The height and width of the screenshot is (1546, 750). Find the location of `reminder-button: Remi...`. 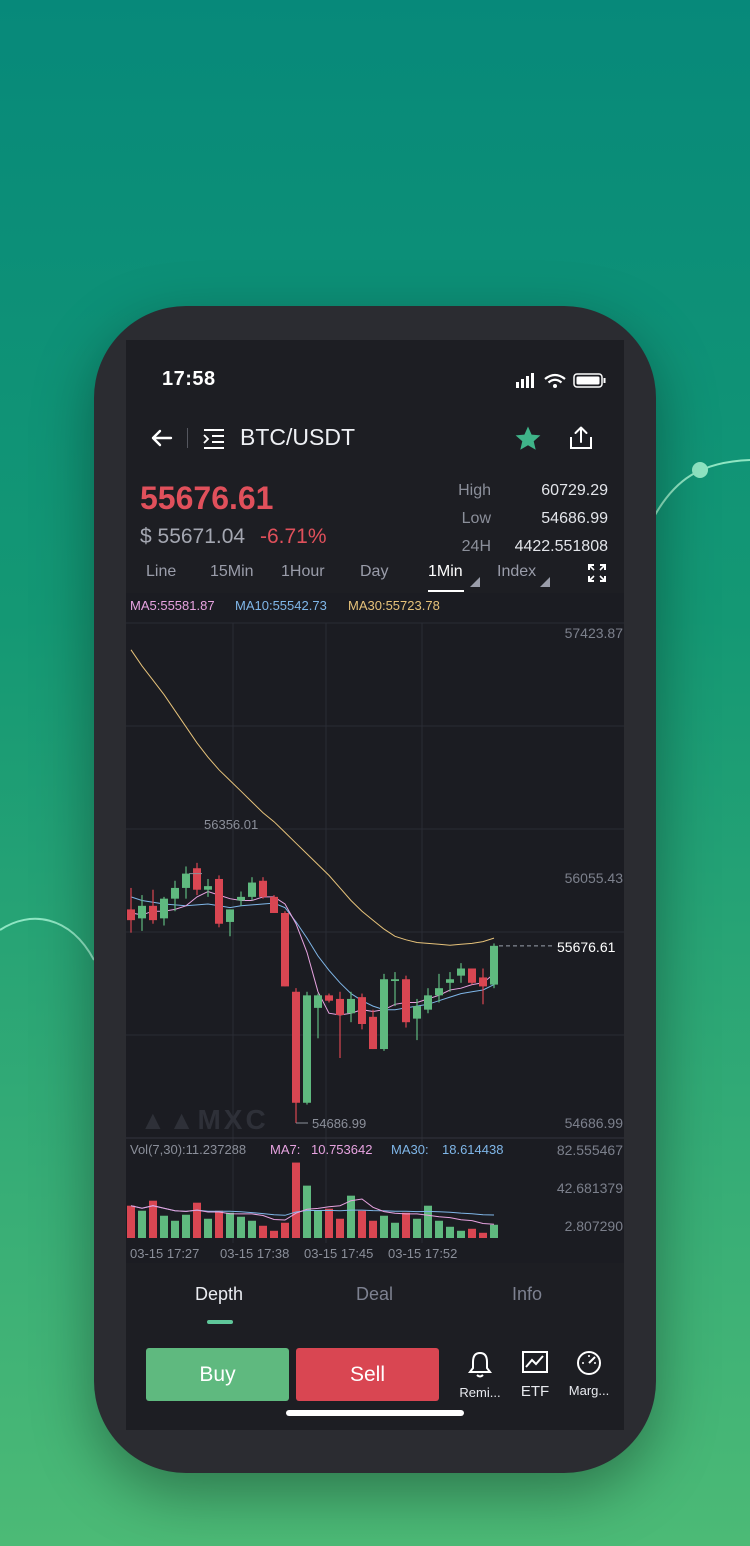

reminder-button: Remi... is located at coordinates (480, 1375).